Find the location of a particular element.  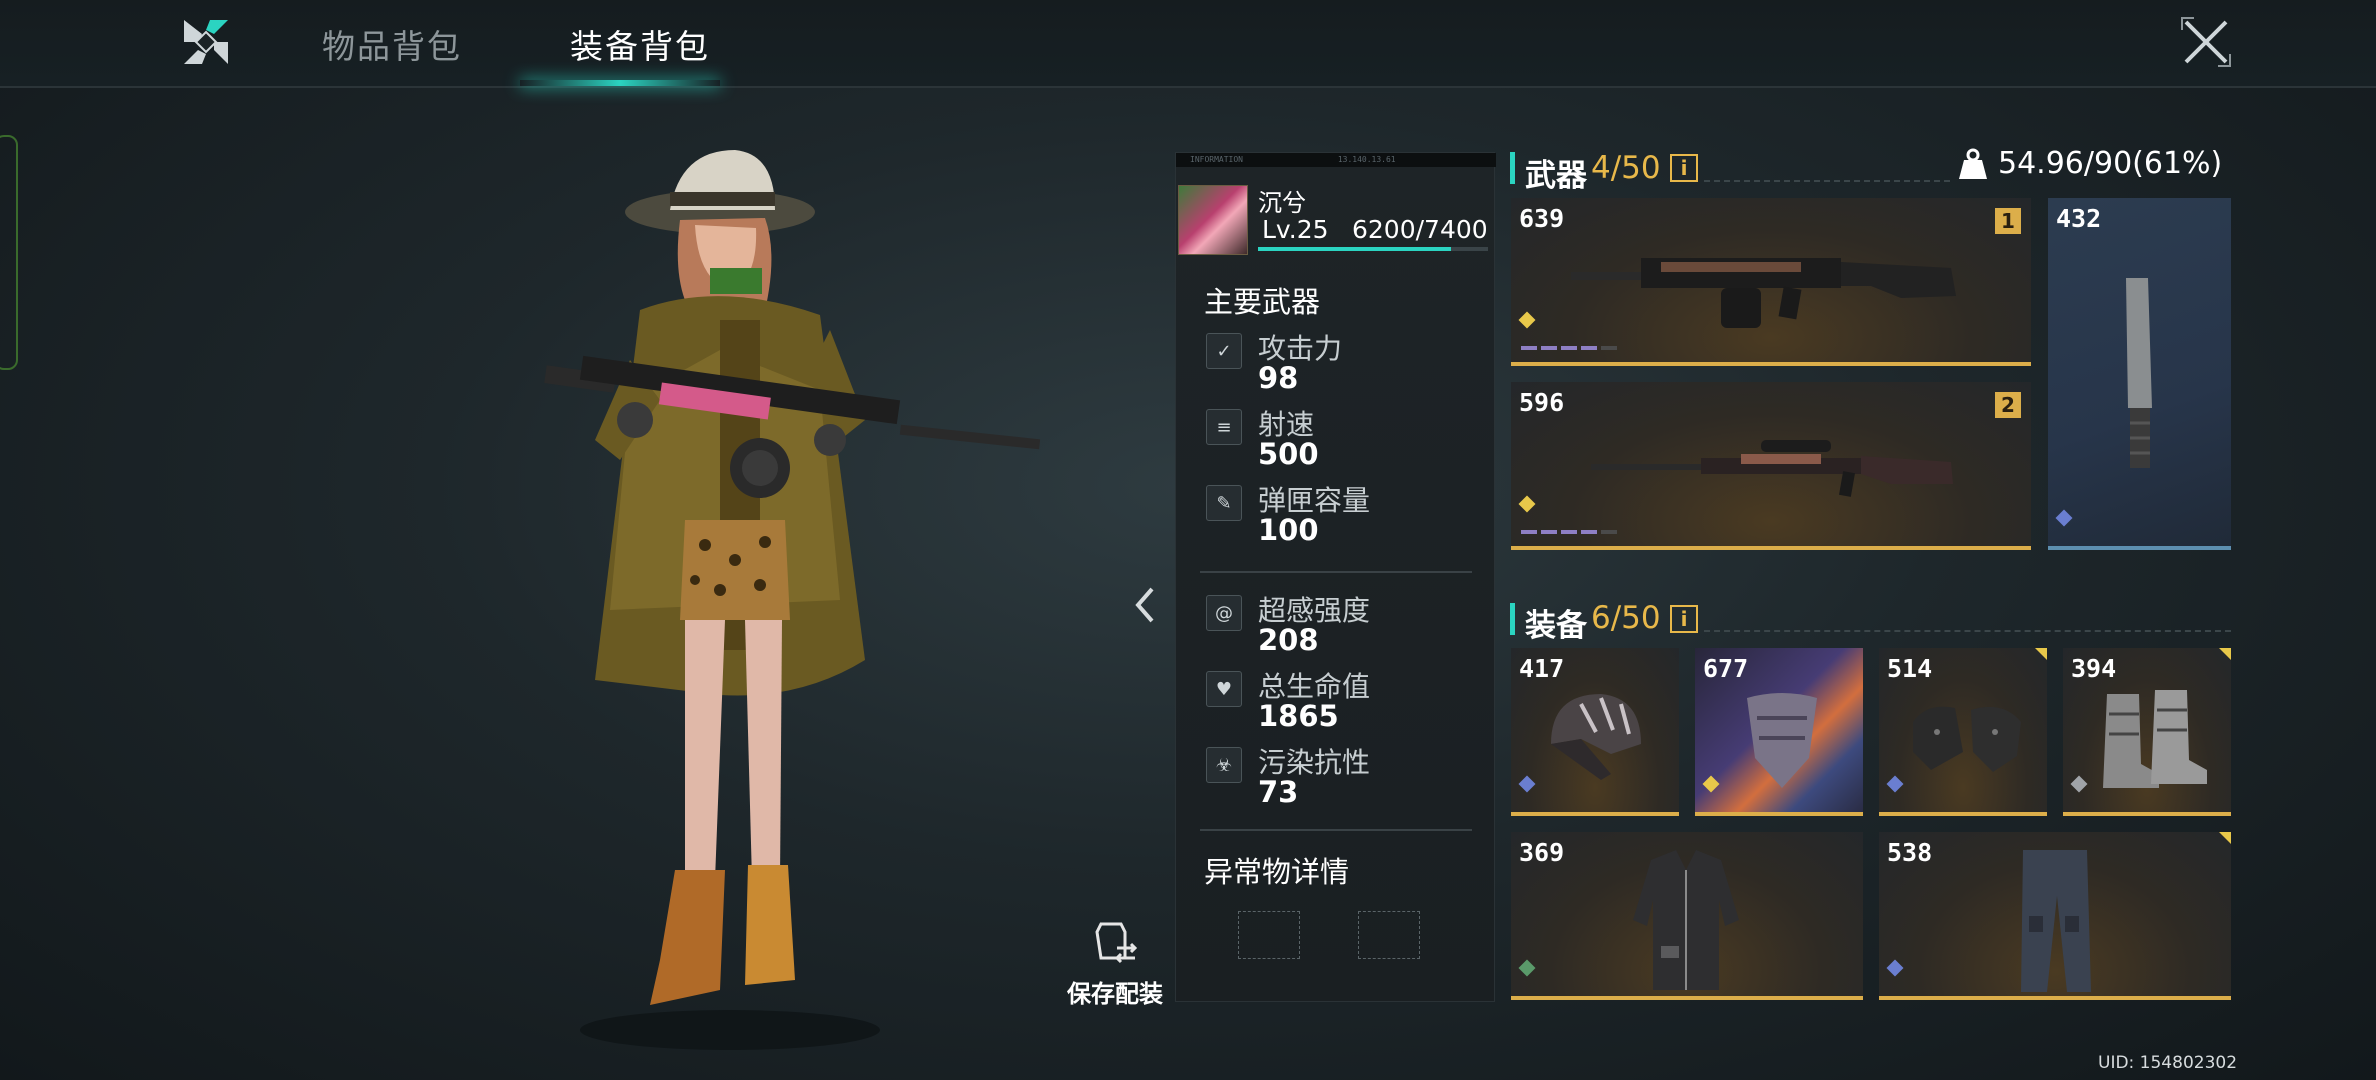

weapon-card-639: 639 1 is located at coordinates (1771, 282).